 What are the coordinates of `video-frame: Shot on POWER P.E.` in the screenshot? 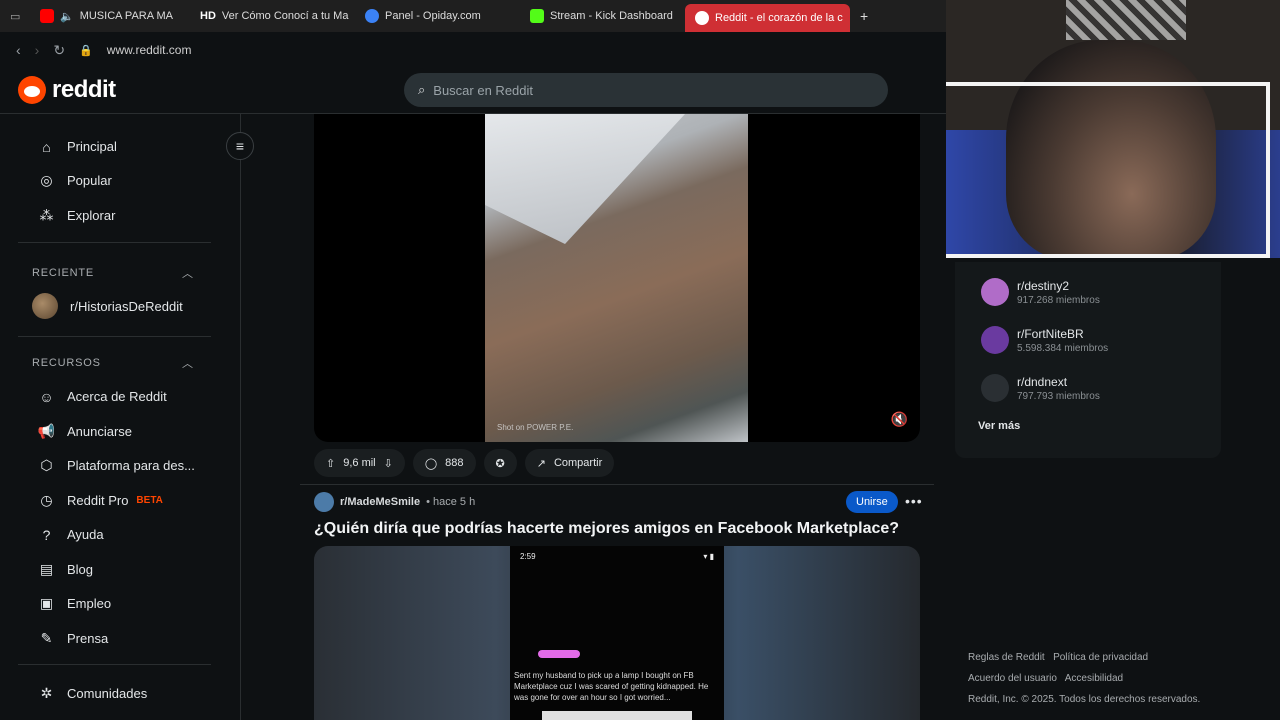 It's located at (616, 278).